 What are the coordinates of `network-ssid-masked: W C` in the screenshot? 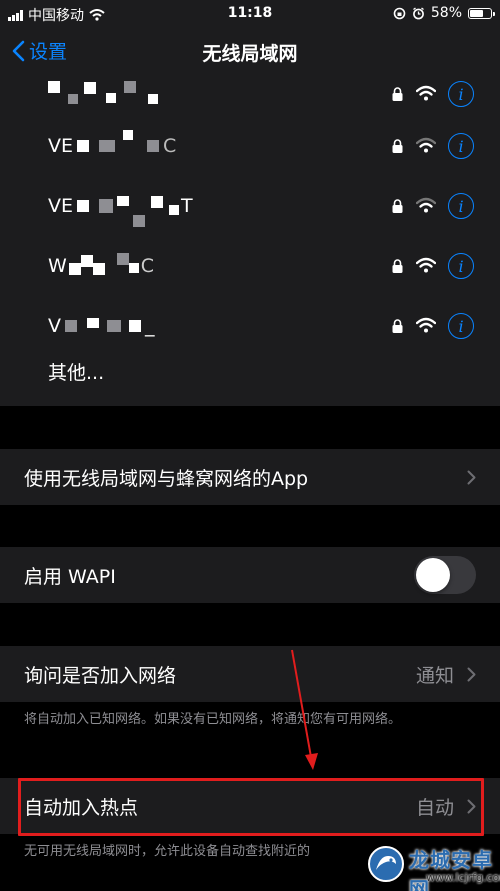 It's located at (101, 266).